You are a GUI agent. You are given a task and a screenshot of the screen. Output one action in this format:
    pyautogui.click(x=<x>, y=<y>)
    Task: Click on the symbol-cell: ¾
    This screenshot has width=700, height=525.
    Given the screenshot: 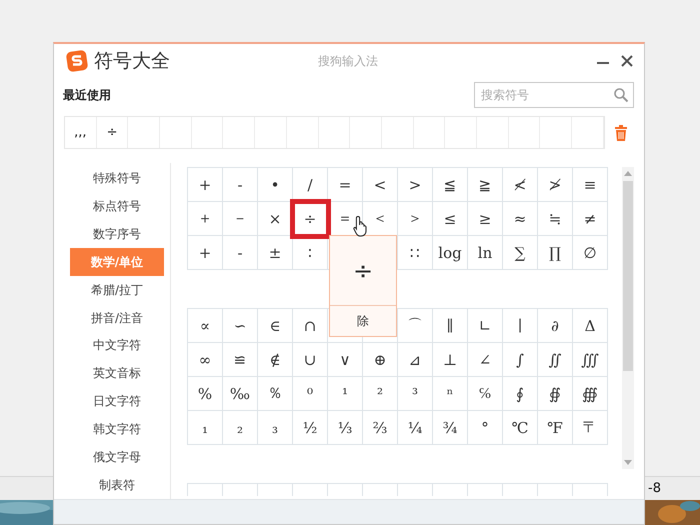 What is the action you would take?
    pyautogui.click(x=450, y=428)
    